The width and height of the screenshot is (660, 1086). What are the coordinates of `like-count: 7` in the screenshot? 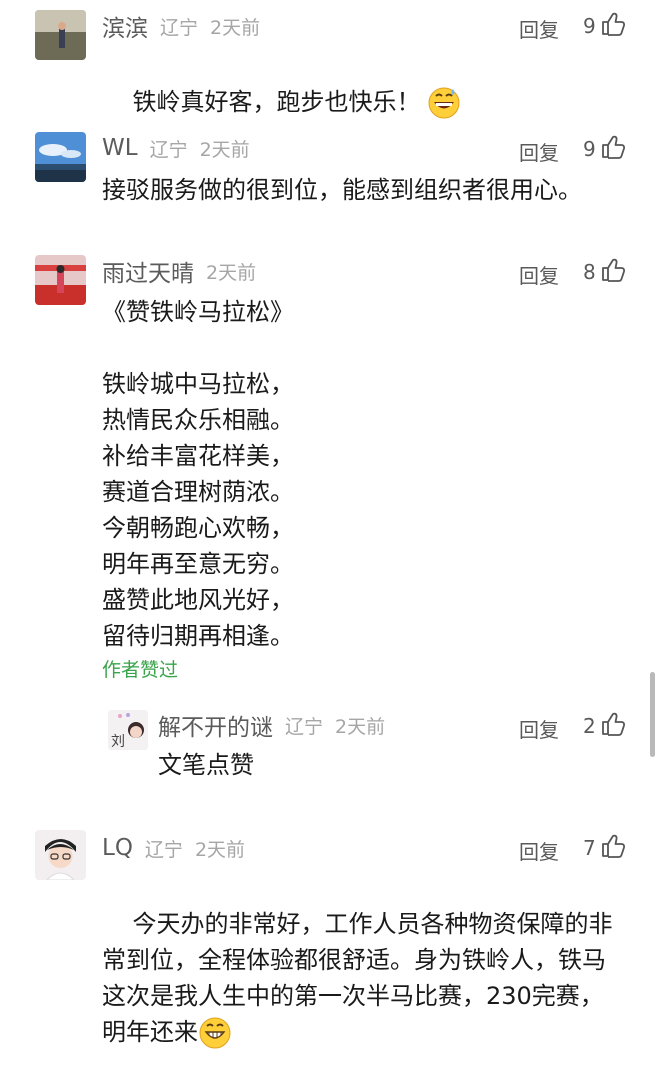 It's located at (589, 848).